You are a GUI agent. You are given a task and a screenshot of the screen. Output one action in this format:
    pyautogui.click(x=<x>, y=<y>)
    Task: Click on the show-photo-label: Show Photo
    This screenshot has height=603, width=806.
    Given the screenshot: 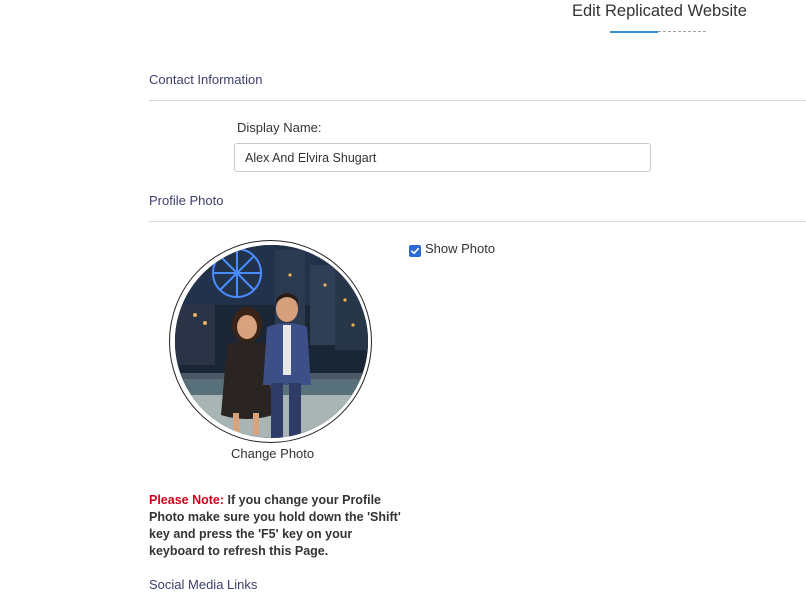 What is the action you would take?
    pyautogui.click(x=460, y=248)
    